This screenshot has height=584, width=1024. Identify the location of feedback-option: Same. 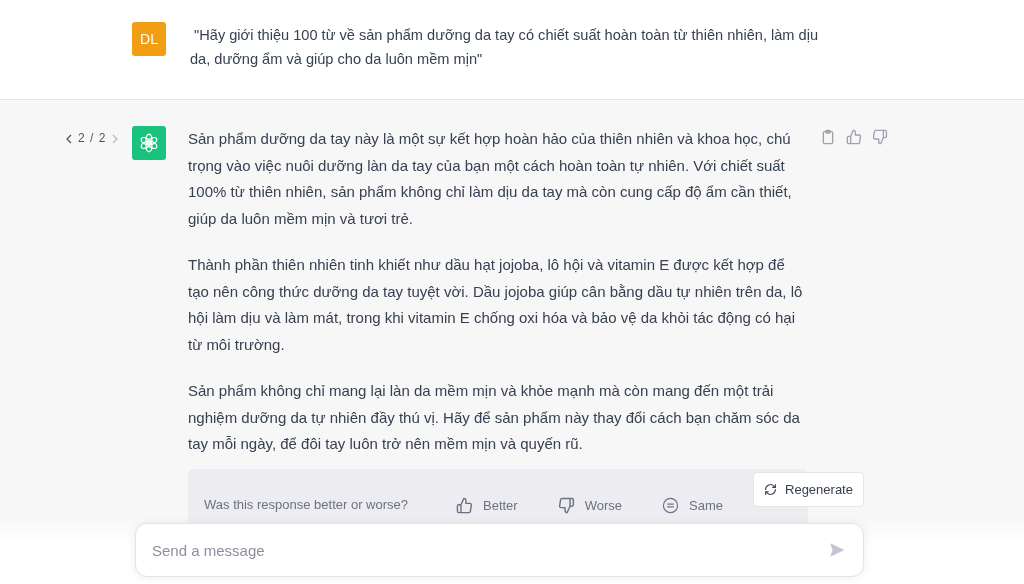
(692, 505).